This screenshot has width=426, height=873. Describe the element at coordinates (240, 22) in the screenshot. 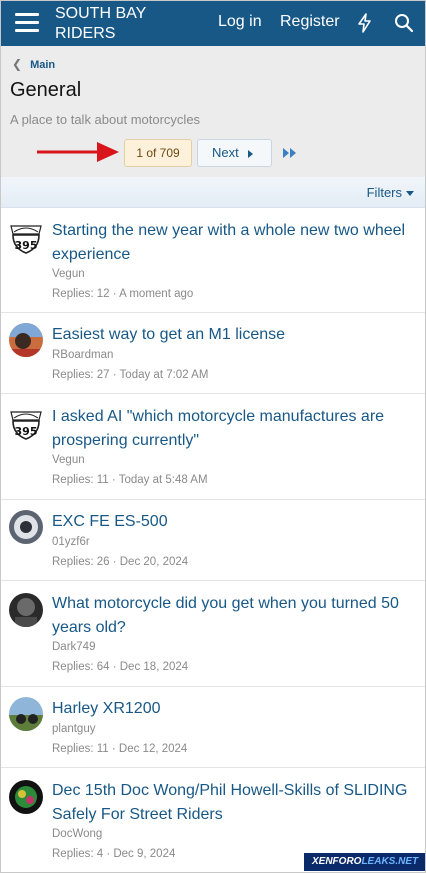

I see `login-link: Log in` at that location.